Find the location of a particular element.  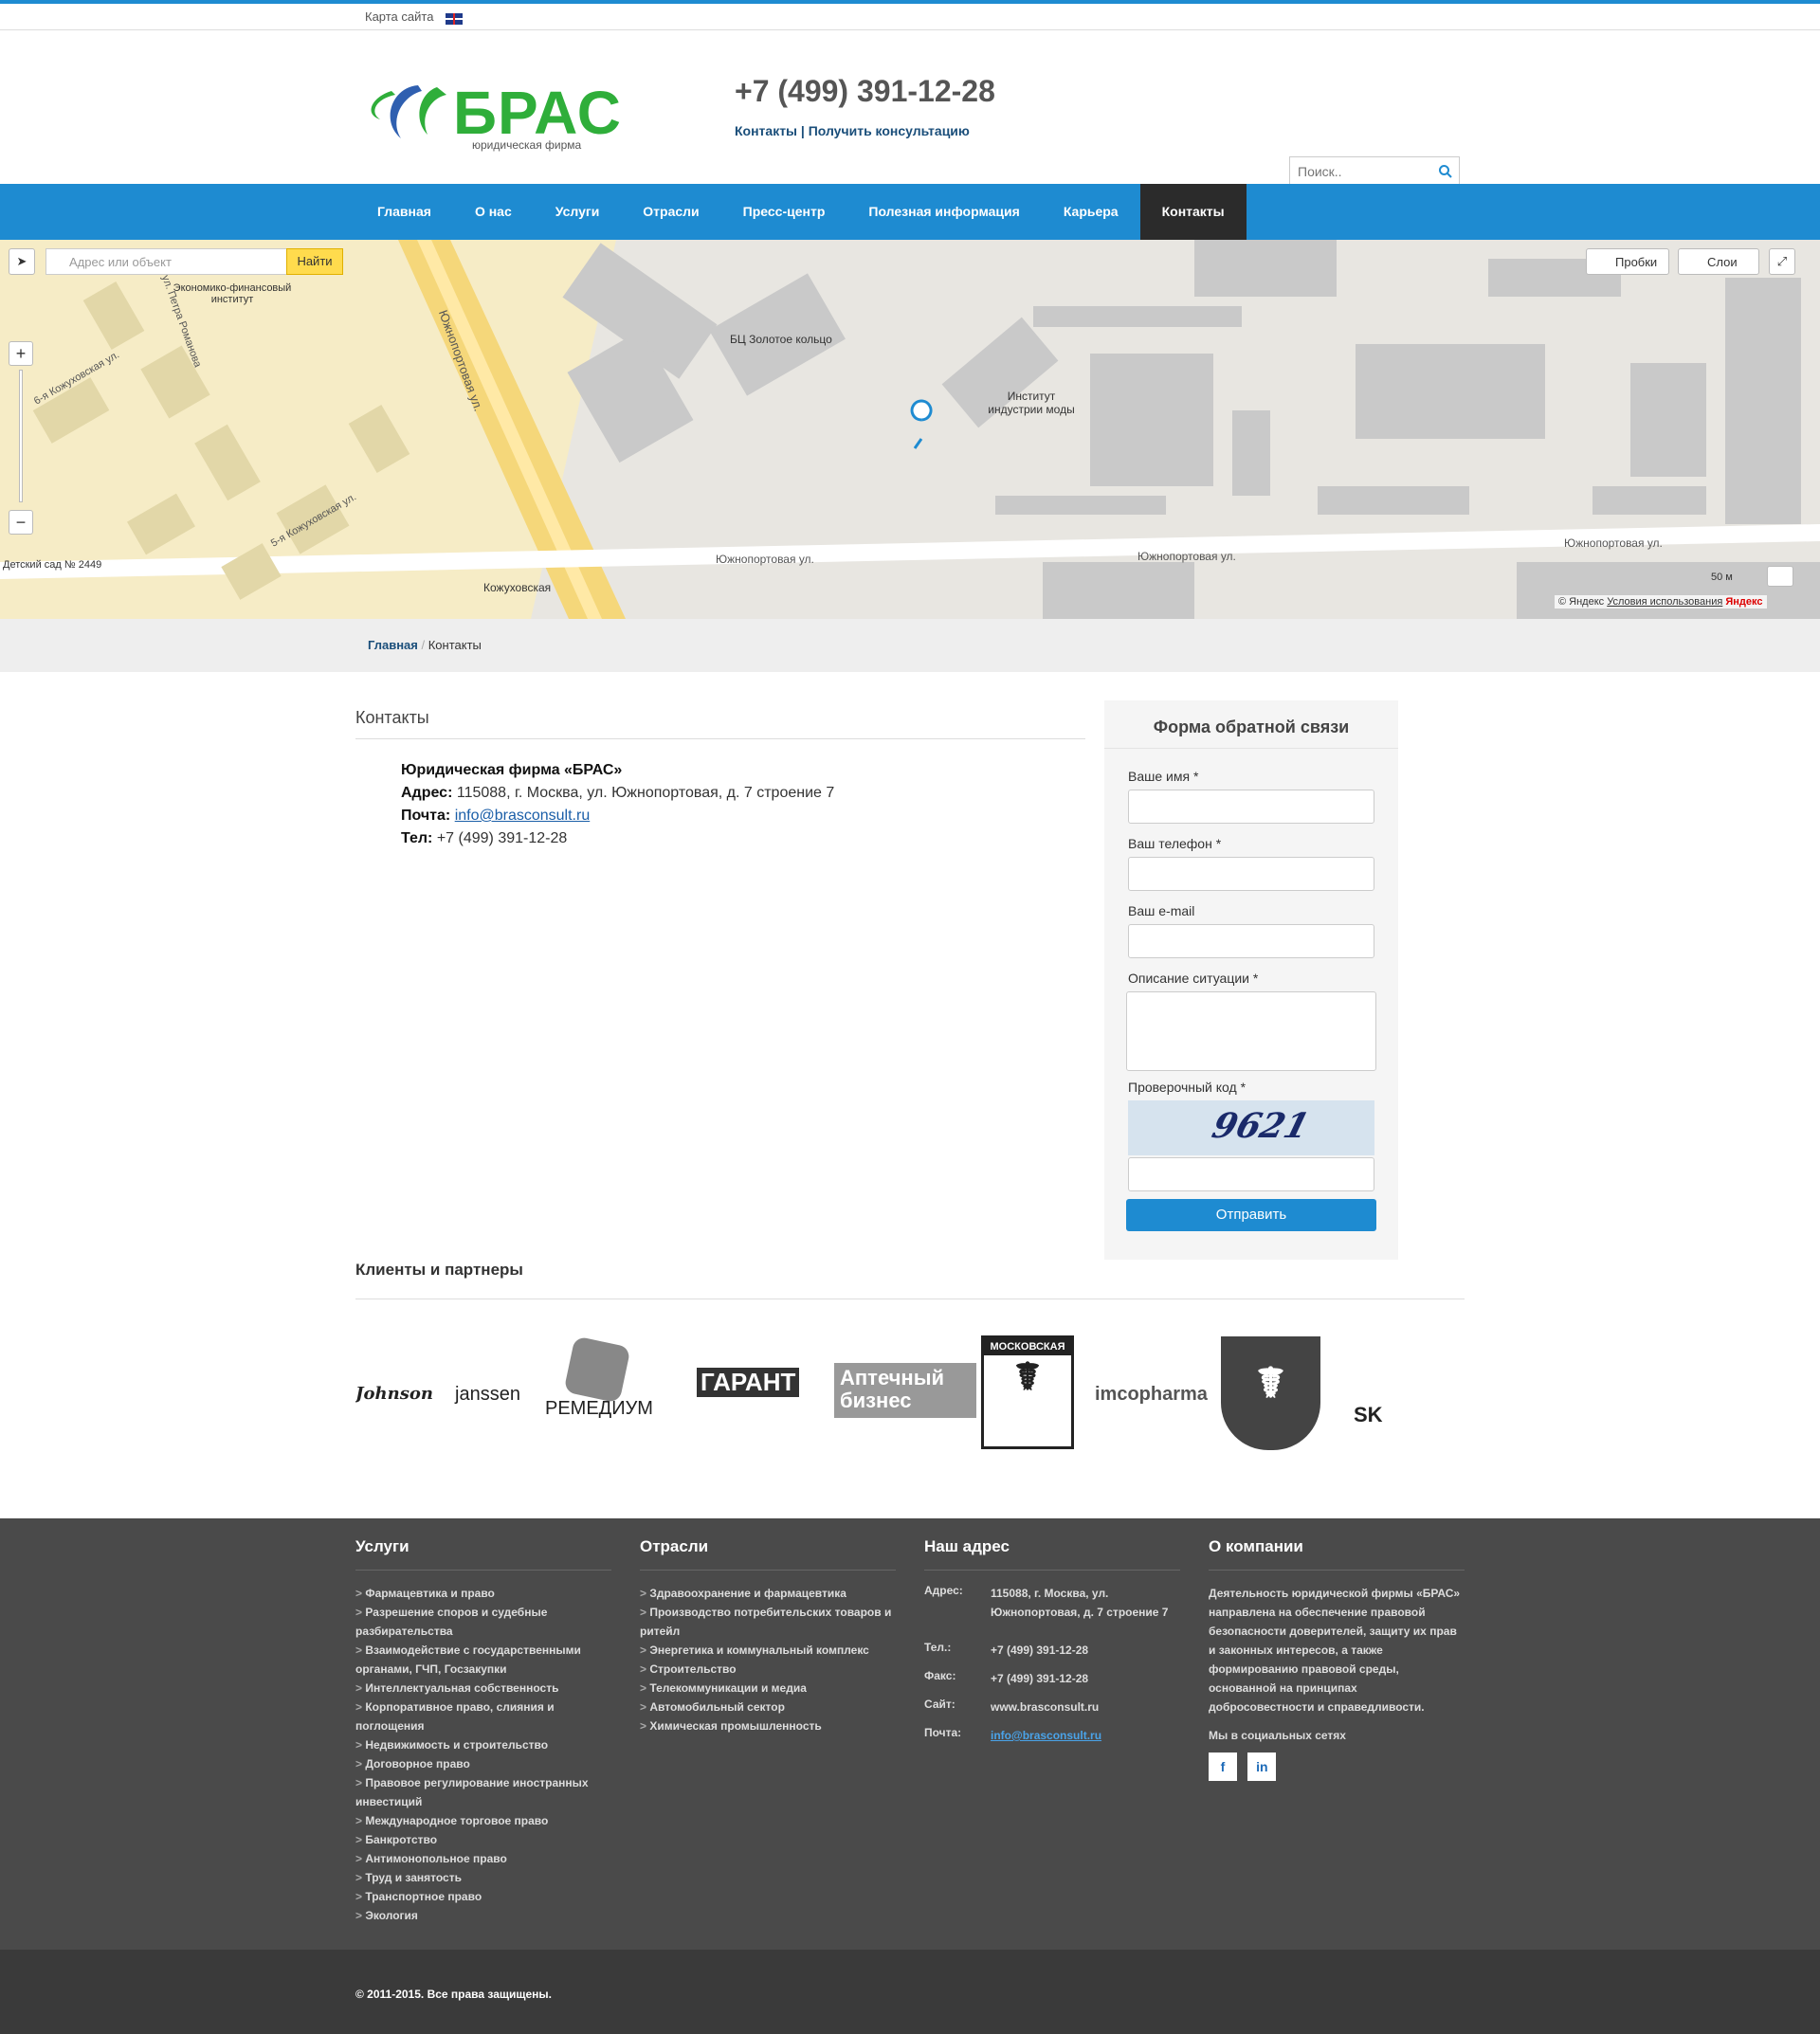

map-terms-link: Условия использования is located at coordinates (1664, 602).